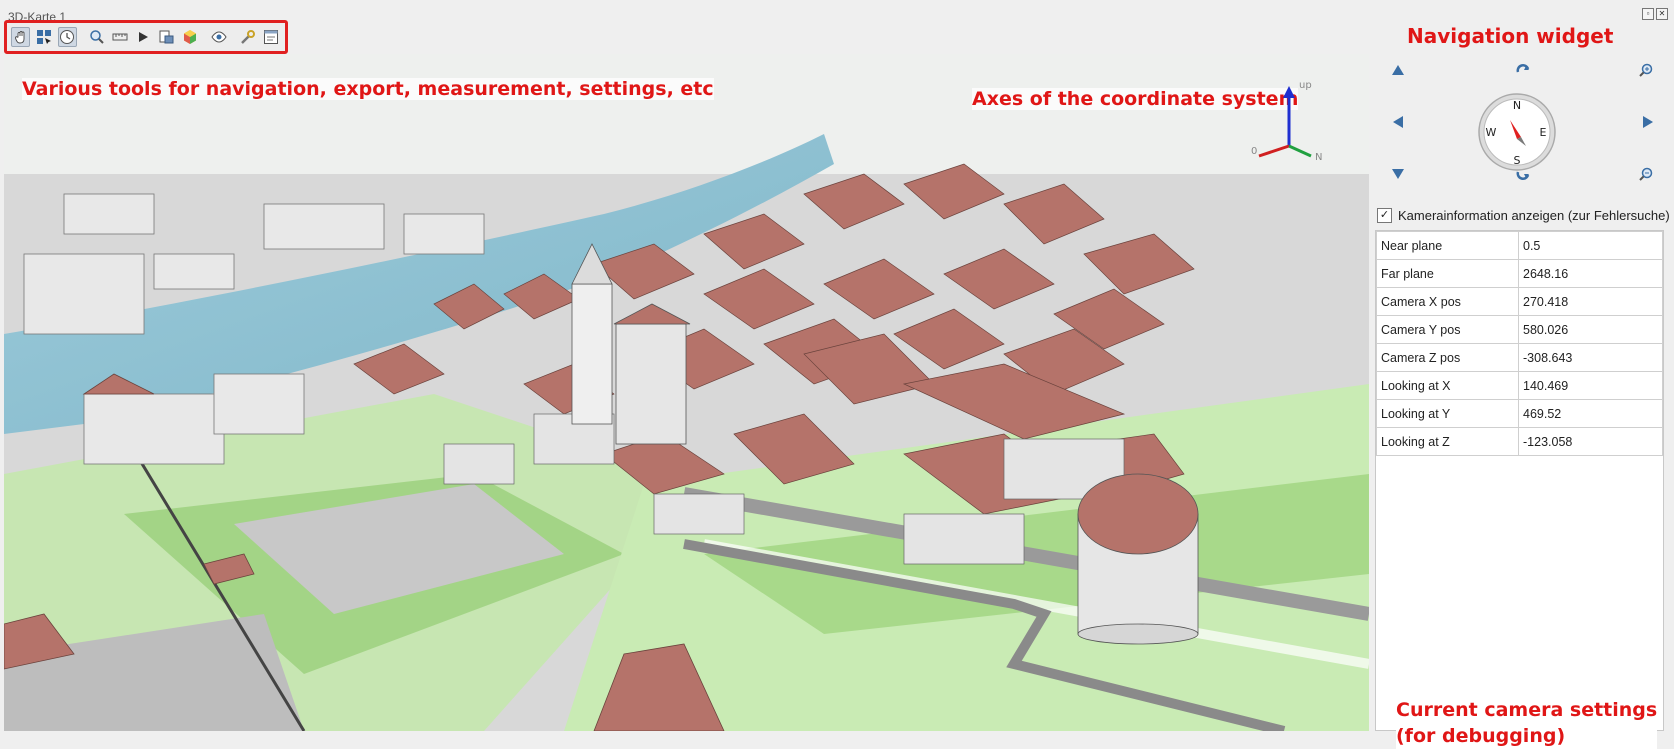 This screenshot has width=1674, height=749. Describe the element at coordinates (1662, 14) in the screenshot. I see `close-icon: ✕` at that location.